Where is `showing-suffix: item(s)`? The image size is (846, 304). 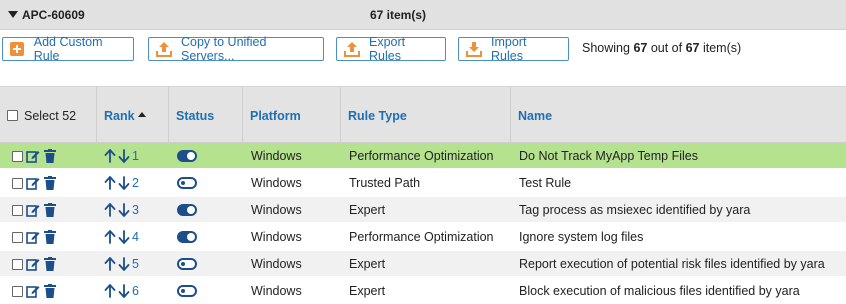 showing-suffix: item(s) is located at coordinates (720, 48).